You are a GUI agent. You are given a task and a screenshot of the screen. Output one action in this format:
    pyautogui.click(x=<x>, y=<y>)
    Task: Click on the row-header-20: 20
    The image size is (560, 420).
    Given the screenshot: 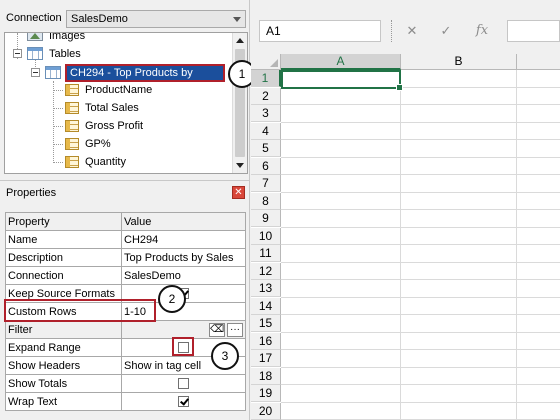 What is the action you would take?
    pyautogui.click(x=266, y=411)
    